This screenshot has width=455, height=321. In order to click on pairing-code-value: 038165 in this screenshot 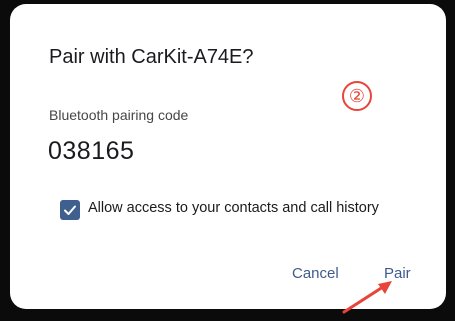, I will do `click(91, 151)`.